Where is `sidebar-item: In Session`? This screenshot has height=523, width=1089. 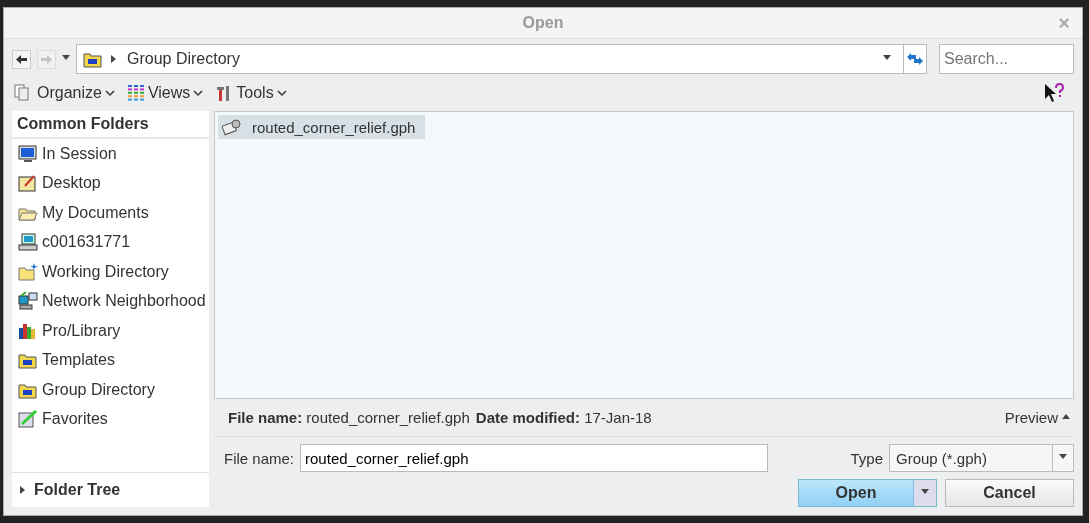
sidebar-item: In Session is located at coordinates (110, 154).